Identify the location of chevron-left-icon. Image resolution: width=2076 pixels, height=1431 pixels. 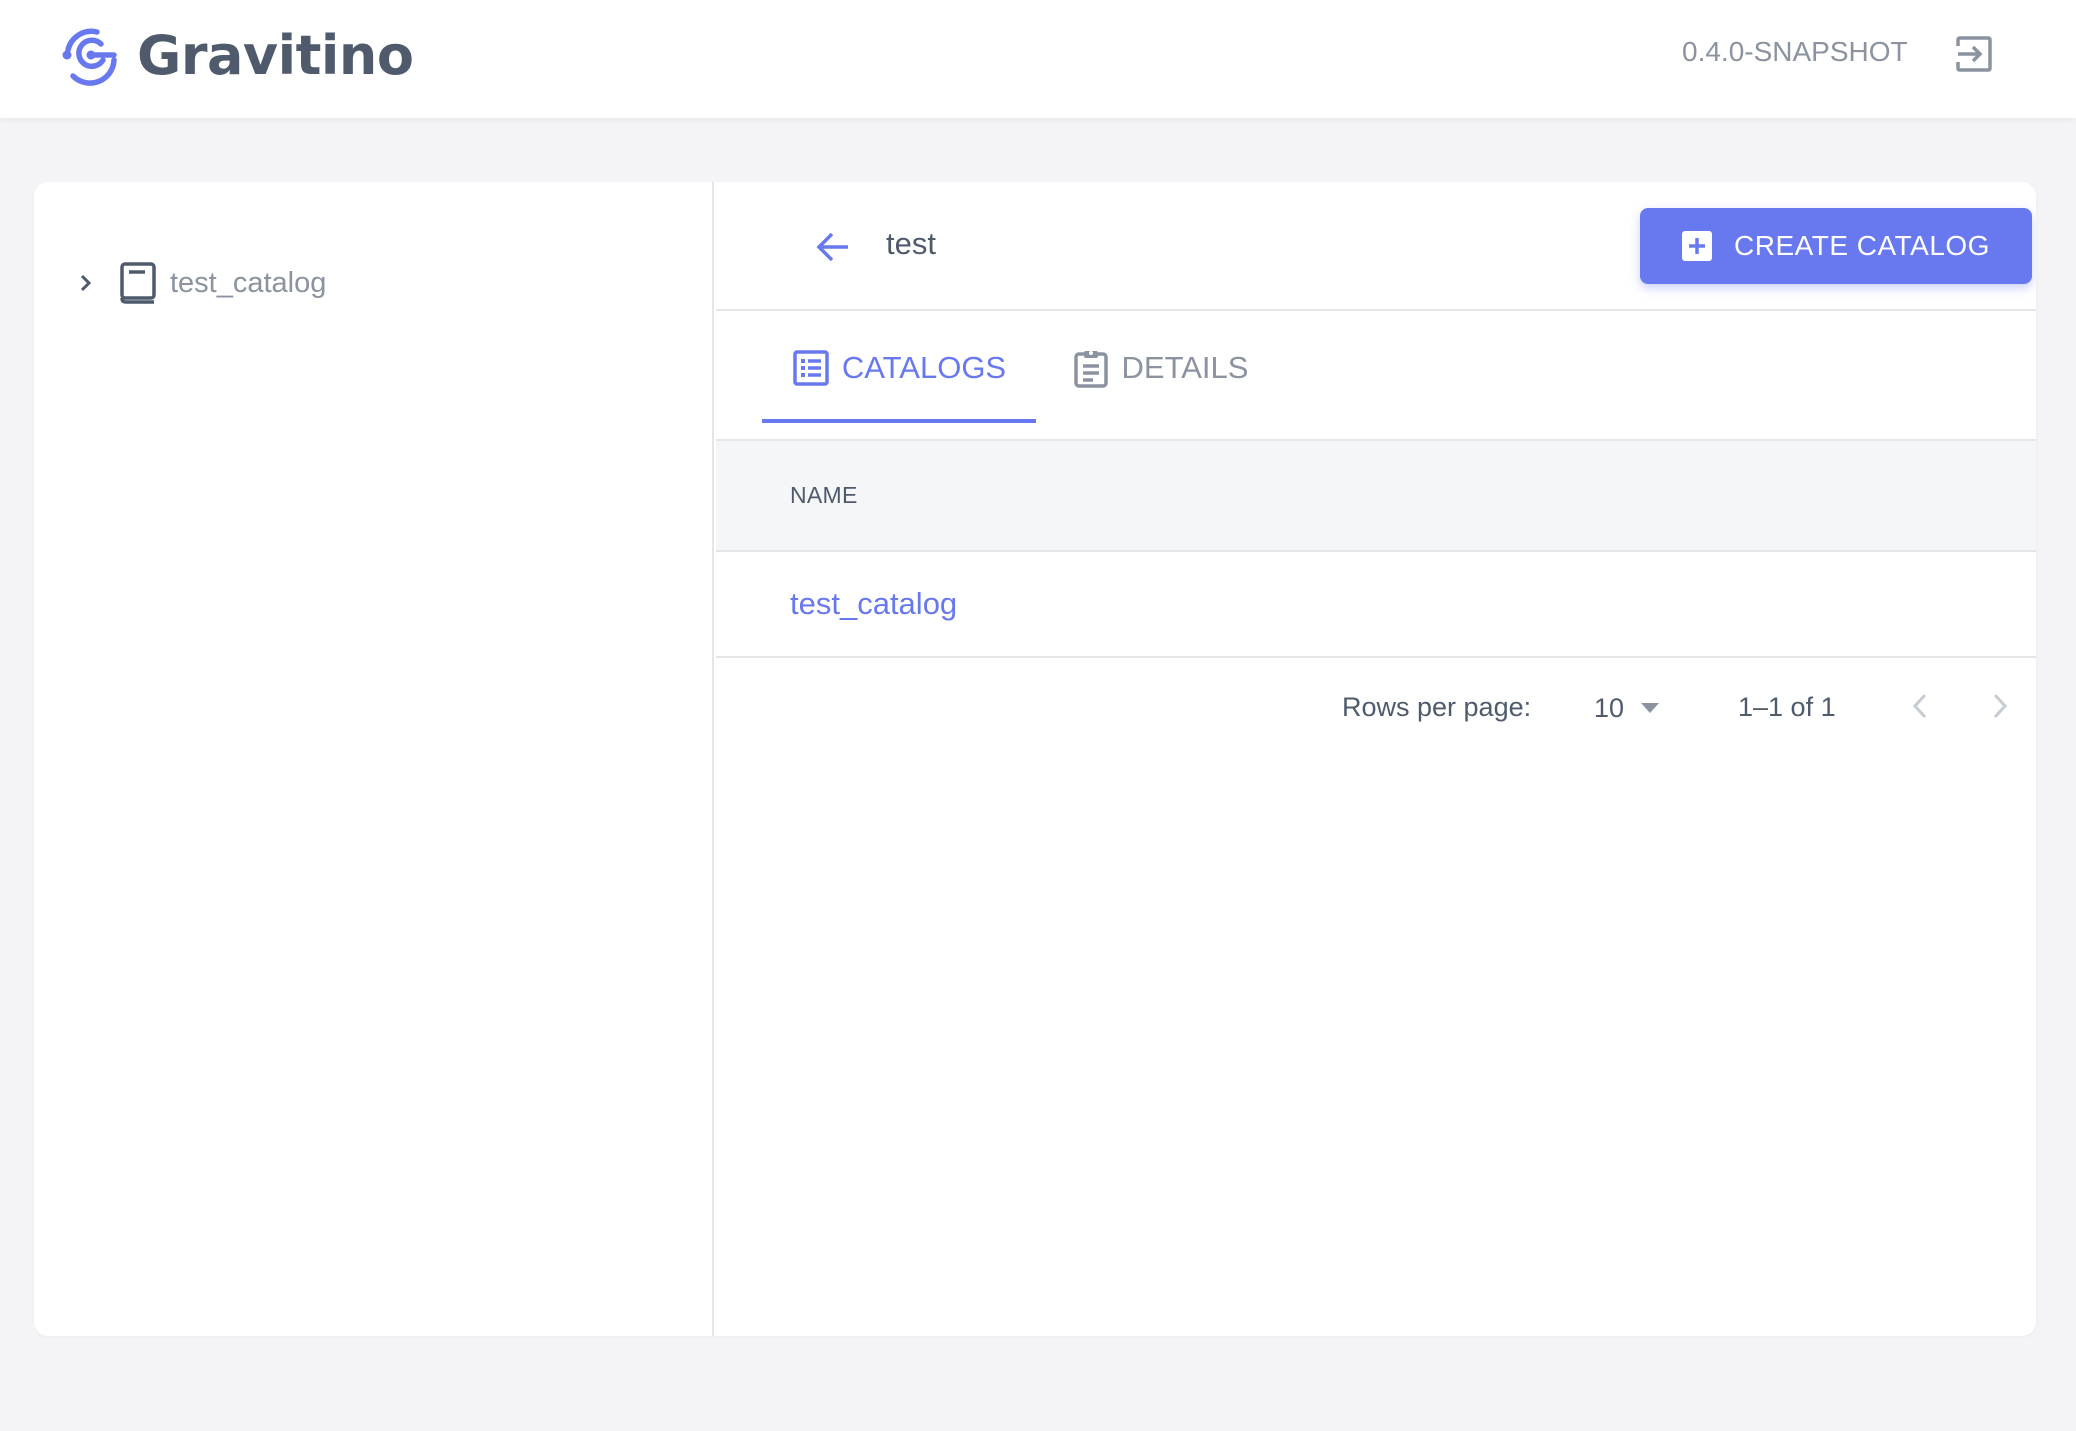
(1919, 706).